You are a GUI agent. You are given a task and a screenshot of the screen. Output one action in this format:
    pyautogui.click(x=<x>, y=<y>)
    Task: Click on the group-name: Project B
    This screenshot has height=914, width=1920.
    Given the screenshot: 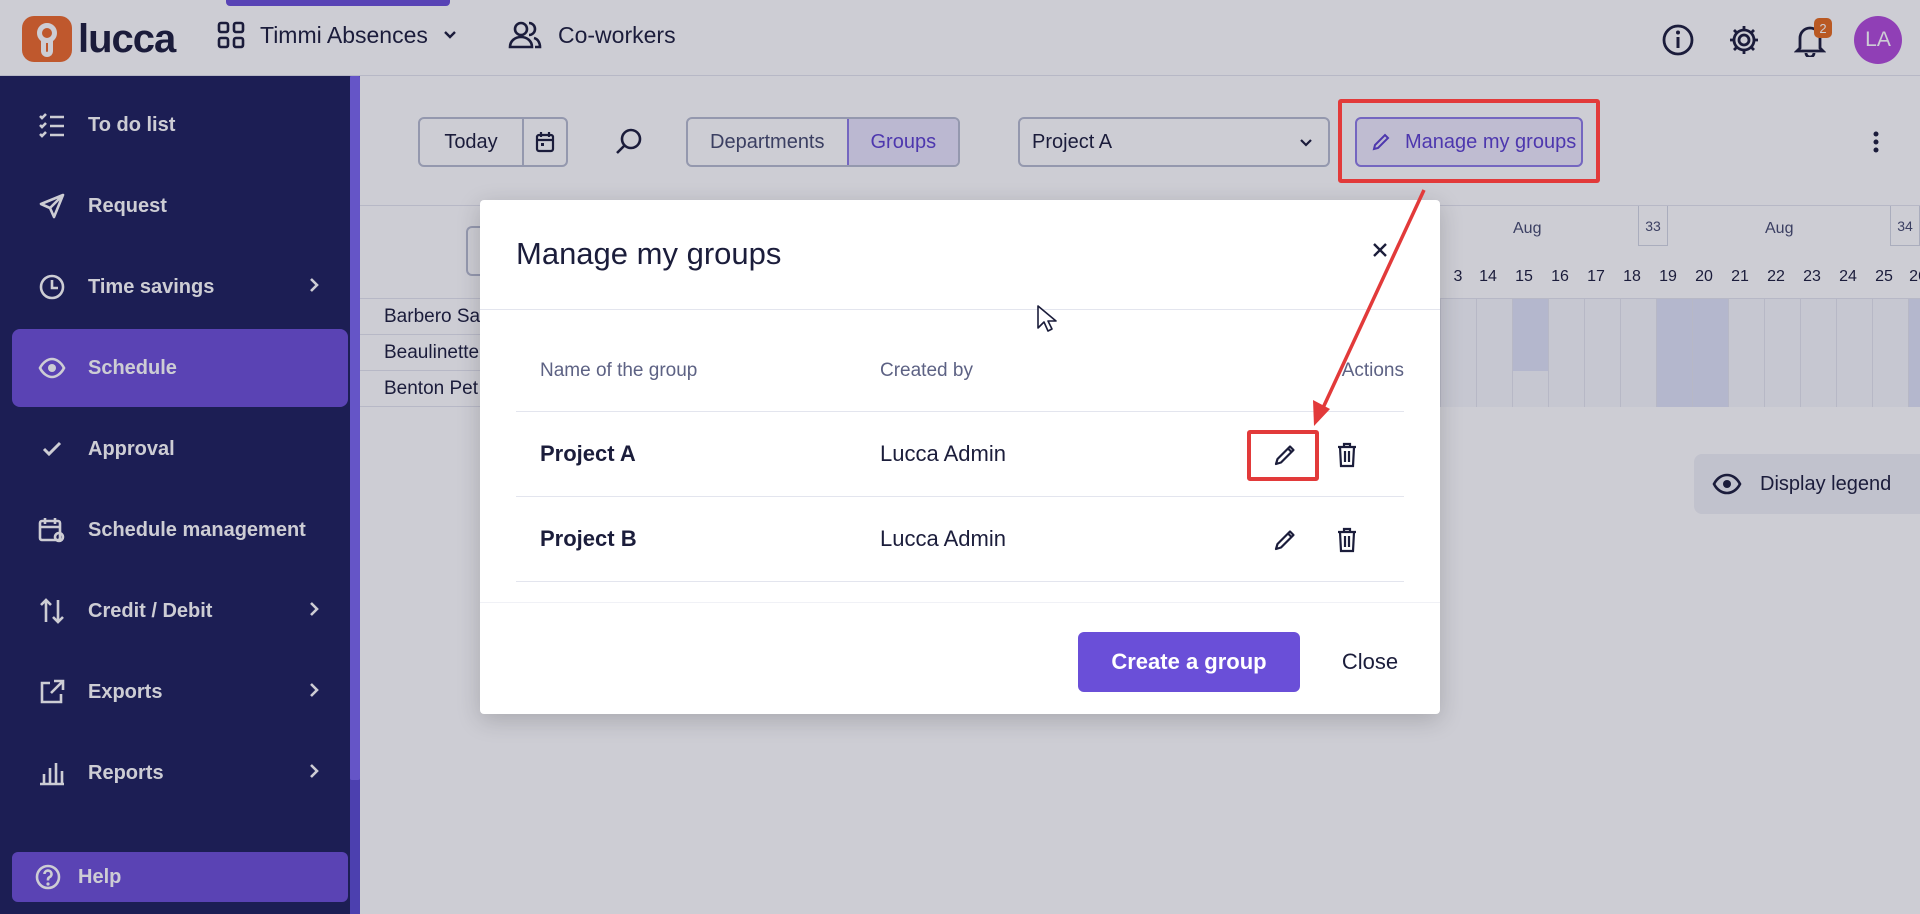 What is the action you would take?
    pyautogui.click(x=588, y=538)
    